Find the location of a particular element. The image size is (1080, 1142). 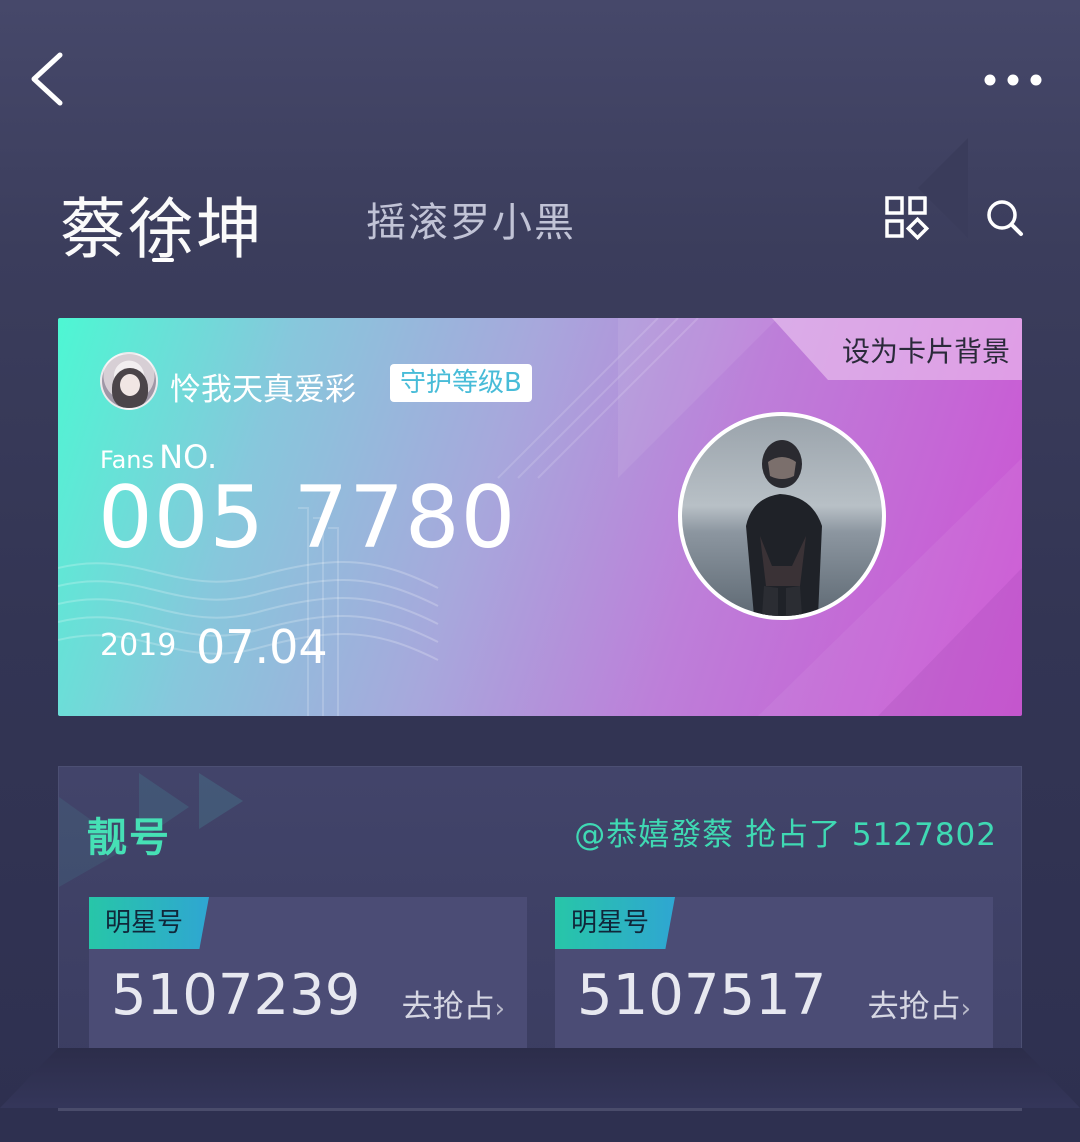

fans-number: 005 7780 is located at coordinates (307, 518).